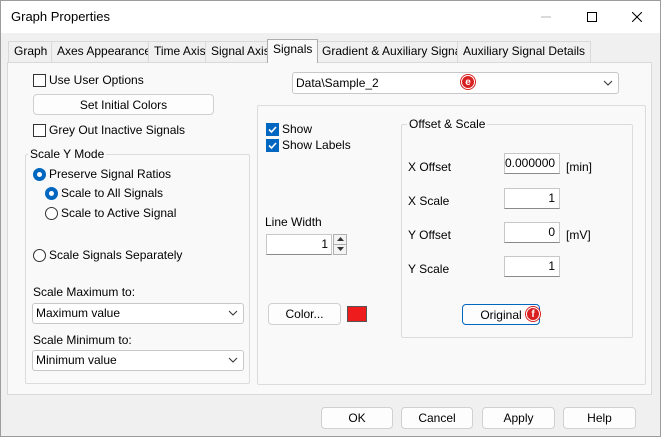  I want to click on x-scale-input: 1, so click(532, 198).